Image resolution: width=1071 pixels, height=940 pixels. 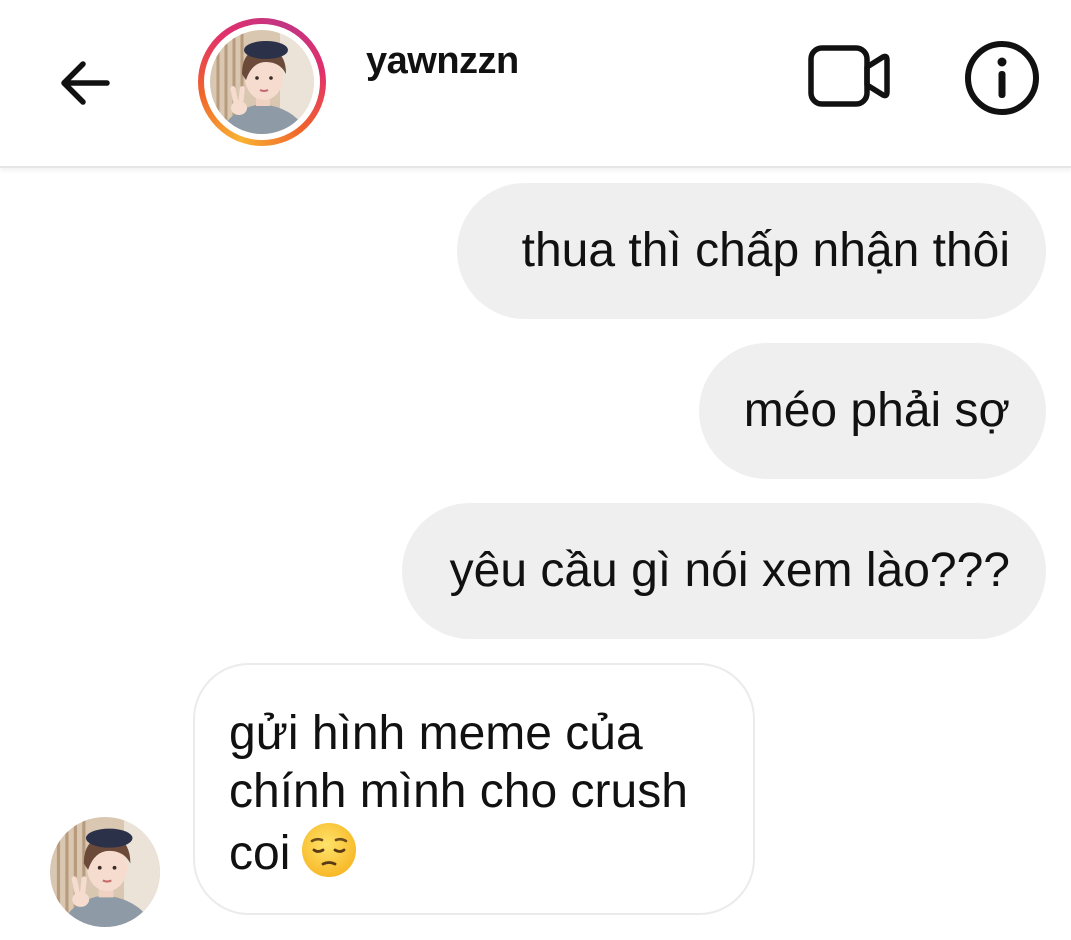 I want to click on pensive-face-emoji-icon, so click(x=329, y=850).